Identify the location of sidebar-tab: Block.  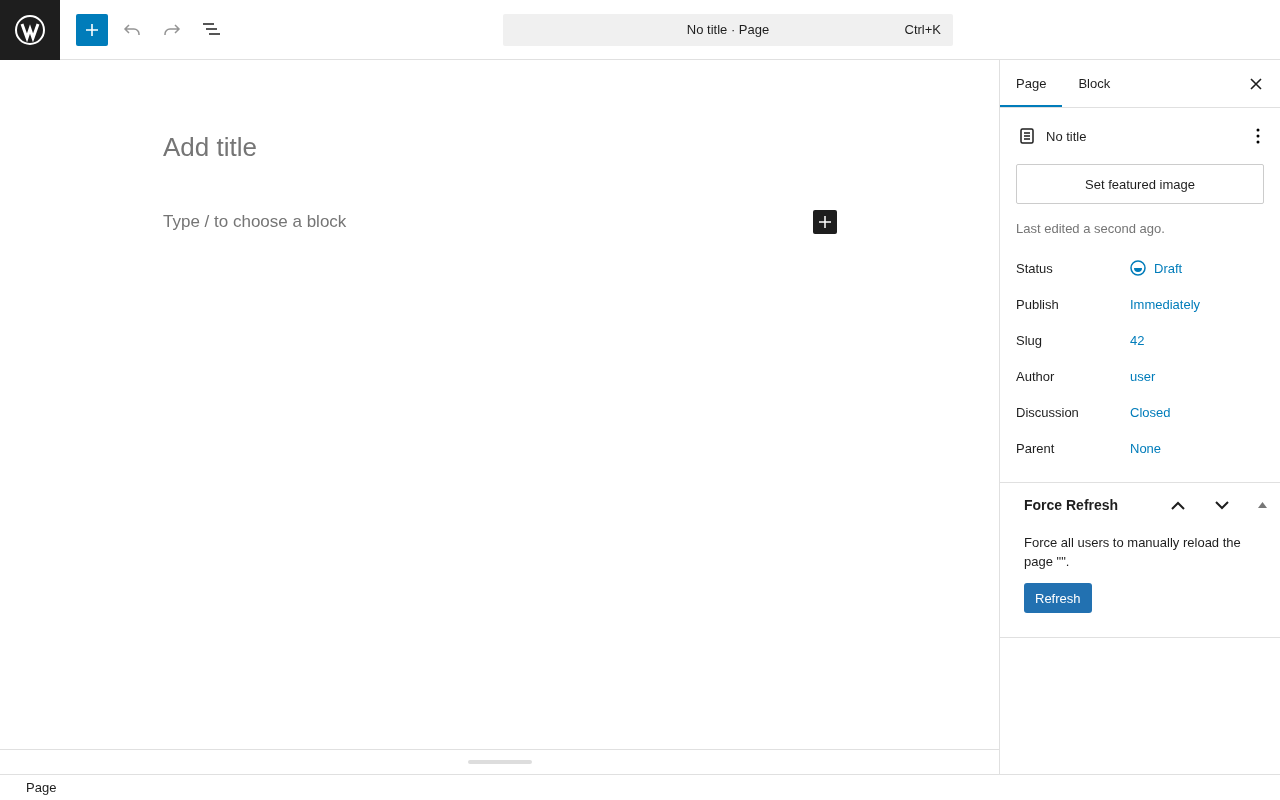
(1094, 83).